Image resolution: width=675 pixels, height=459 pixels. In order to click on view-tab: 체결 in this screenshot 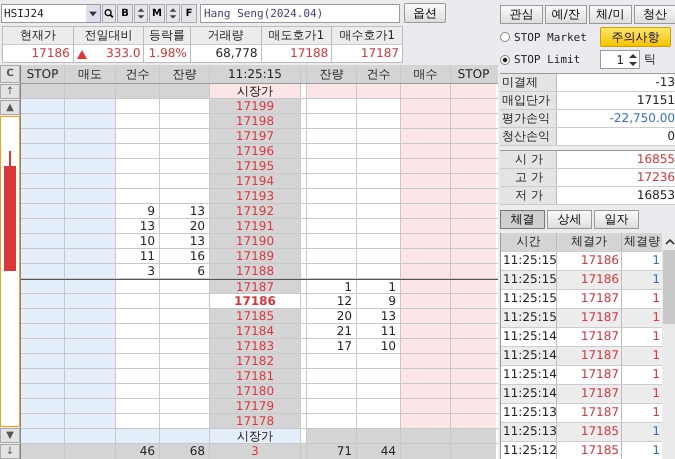, I will do `click(522, 219)`.